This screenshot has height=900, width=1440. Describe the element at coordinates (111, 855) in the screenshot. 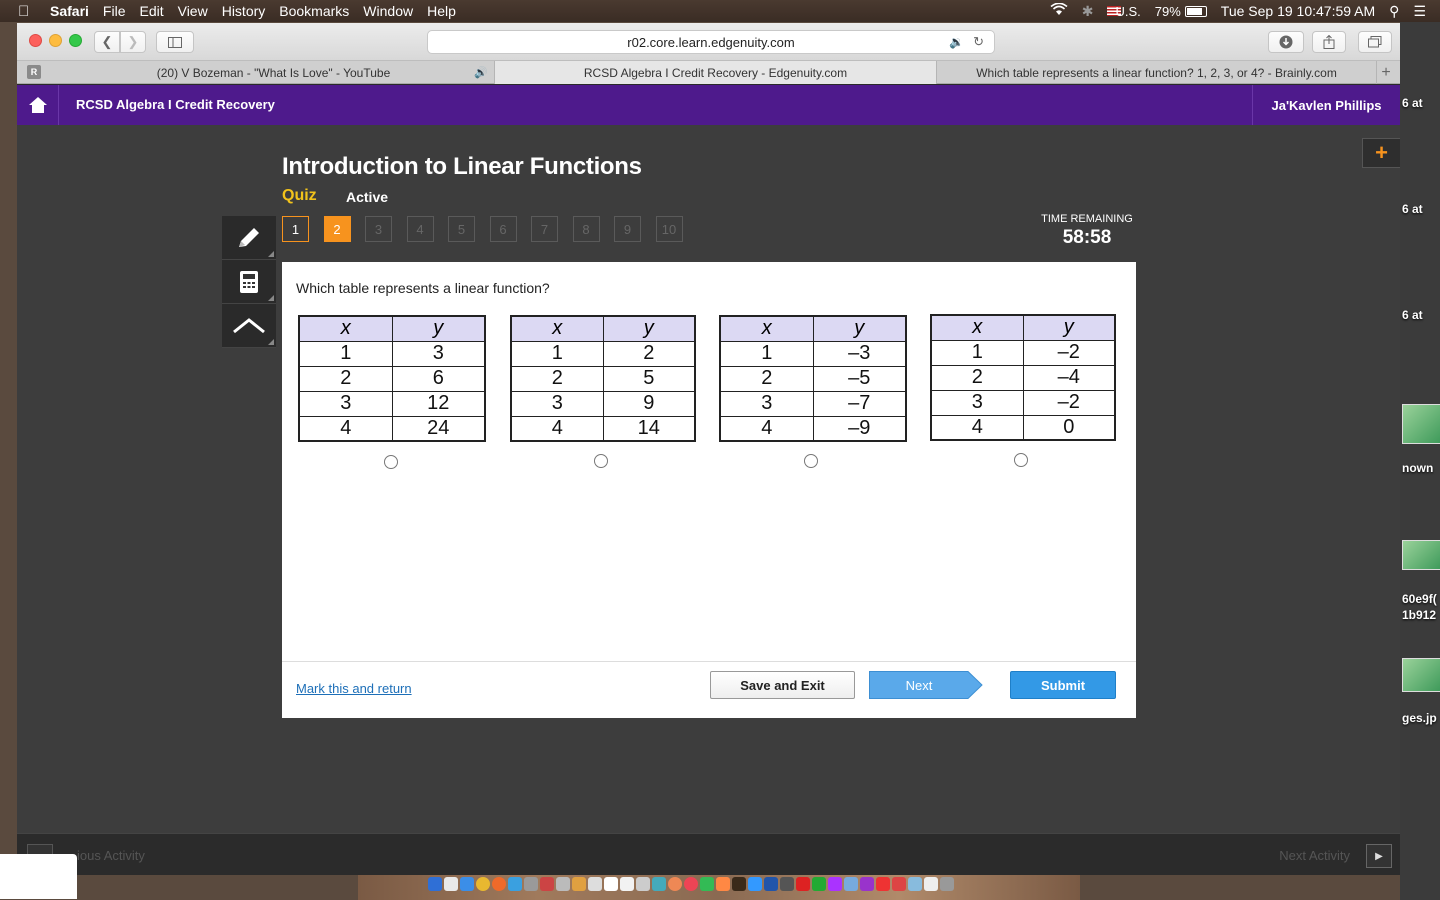

I see `previous-activity-label: ious Activity` at that location.